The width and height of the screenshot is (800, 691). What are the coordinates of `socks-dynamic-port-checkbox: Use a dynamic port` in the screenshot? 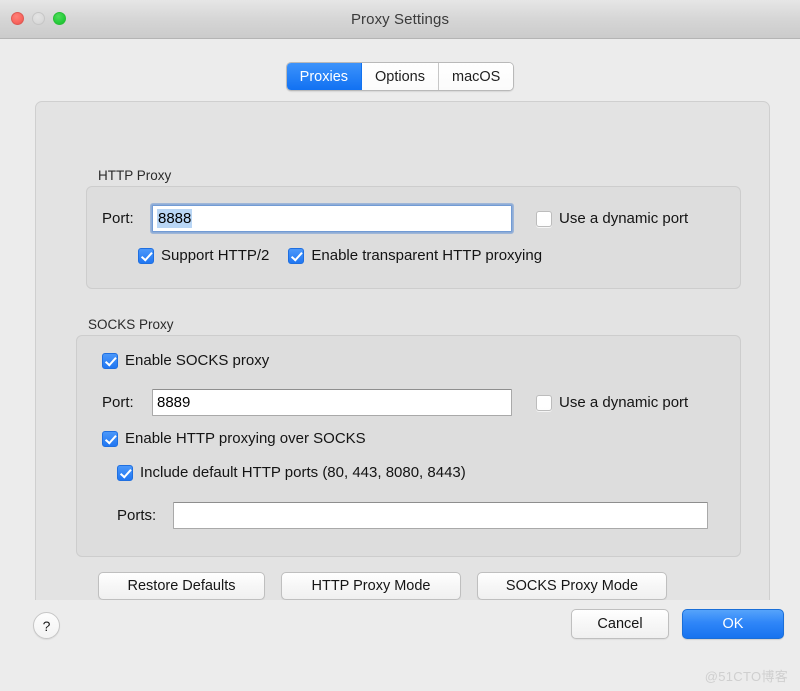 It's located at (612, 402).